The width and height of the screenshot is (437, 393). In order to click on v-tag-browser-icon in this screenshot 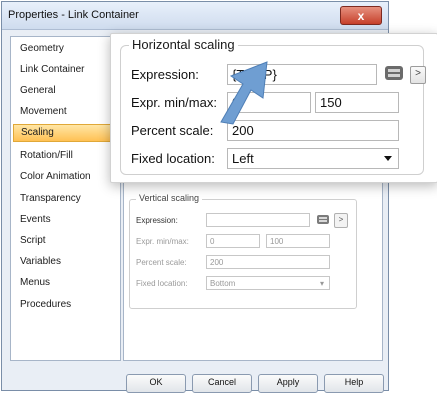, I will do `click(323, 219)`.